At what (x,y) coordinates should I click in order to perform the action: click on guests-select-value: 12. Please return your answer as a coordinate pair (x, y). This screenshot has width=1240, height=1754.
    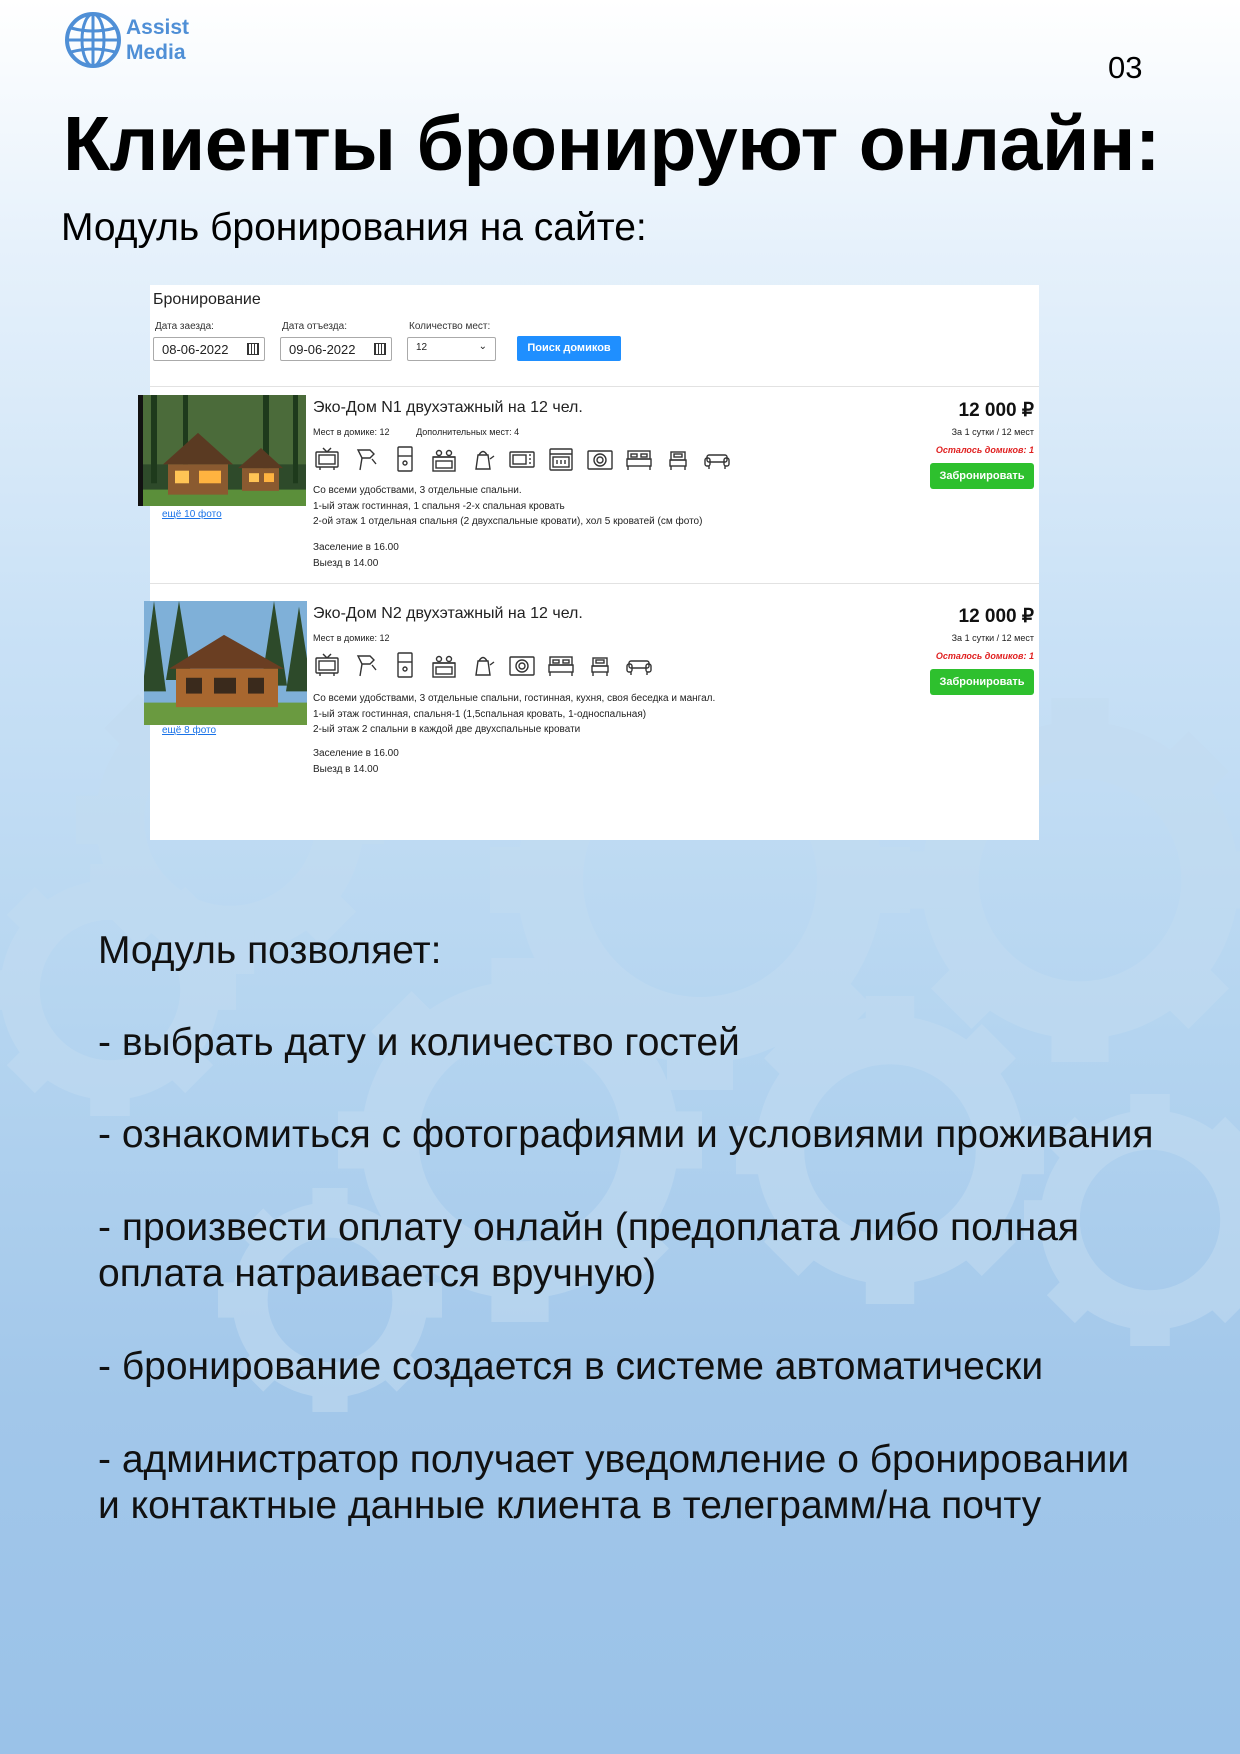
    Looking at the image, I should click on (422, 347).